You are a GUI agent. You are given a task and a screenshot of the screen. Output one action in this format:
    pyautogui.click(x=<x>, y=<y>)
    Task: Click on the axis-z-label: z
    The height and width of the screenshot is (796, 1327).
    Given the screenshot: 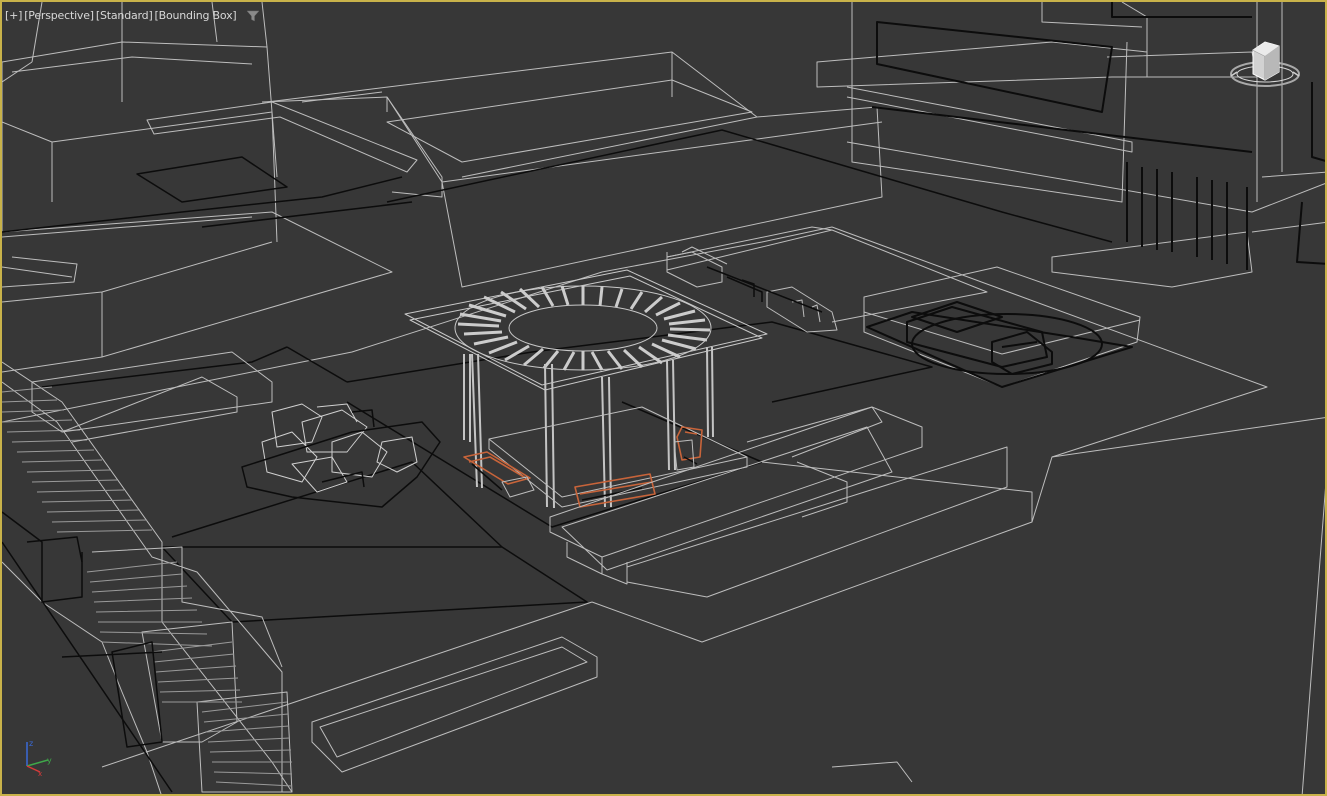 What is the action you would take?
    pyautogui.click(x=31, y=743)
    